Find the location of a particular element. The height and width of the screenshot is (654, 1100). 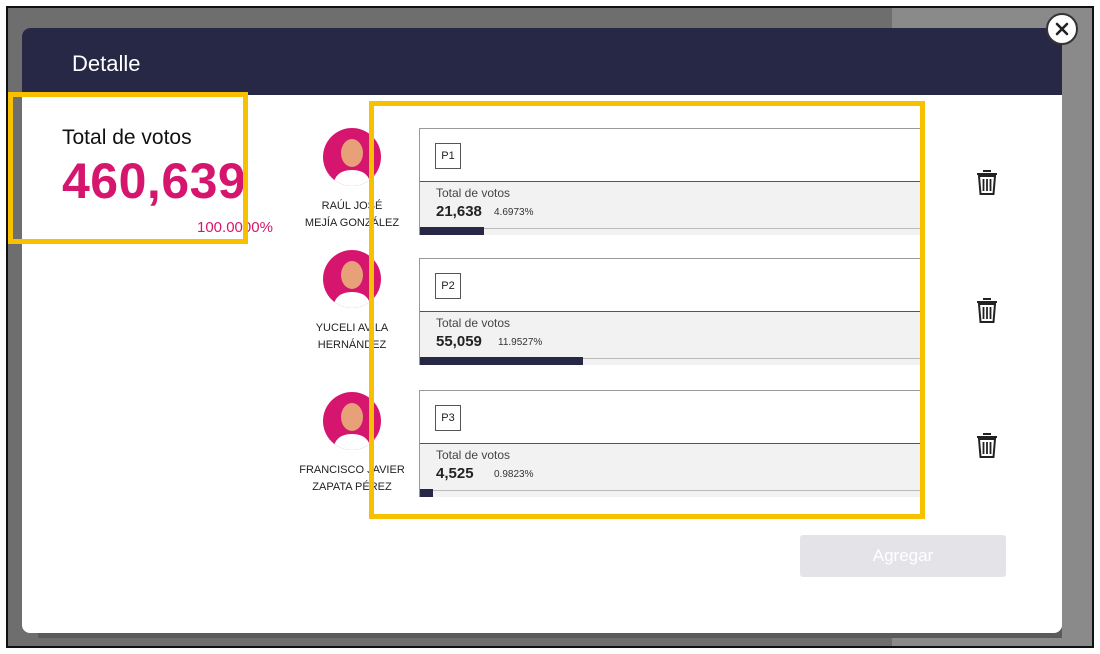

total-votes-label: Total de votos is located at coordinates (127, 137).